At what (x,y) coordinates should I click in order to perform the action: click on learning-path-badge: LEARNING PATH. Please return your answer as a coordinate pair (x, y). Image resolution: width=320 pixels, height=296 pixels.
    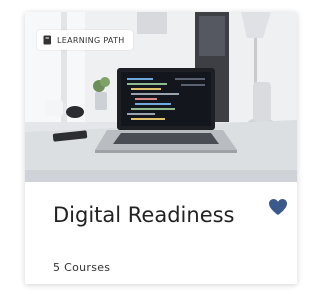
    Looking at the image, I should click on (85, 40).